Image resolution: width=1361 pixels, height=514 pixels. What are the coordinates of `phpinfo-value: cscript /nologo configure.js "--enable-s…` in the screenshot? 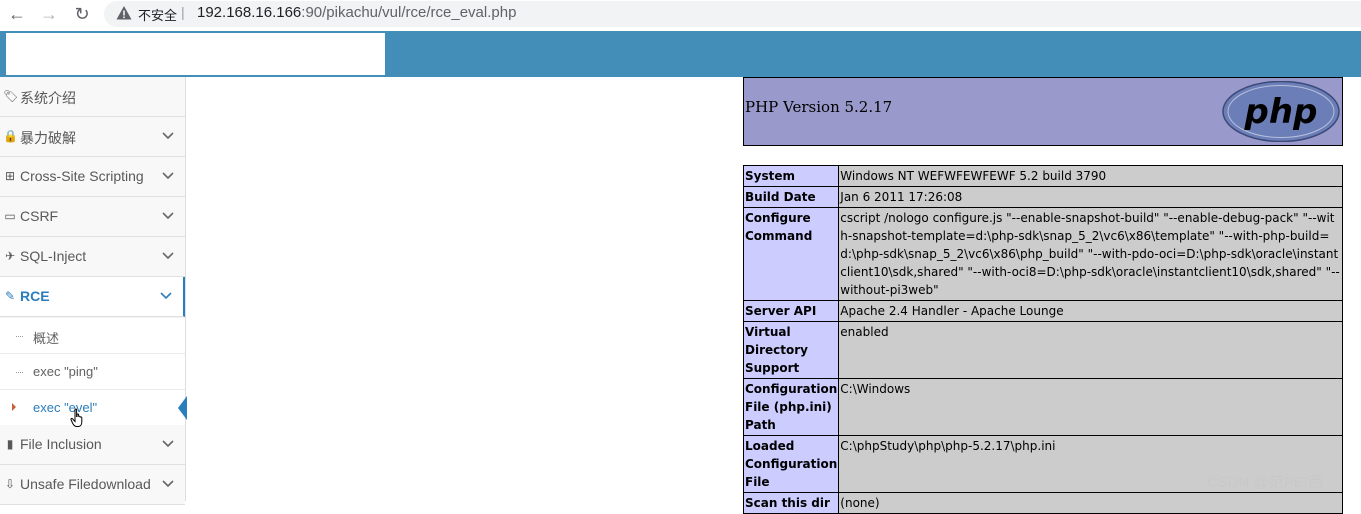 It's located at (1090, 254).